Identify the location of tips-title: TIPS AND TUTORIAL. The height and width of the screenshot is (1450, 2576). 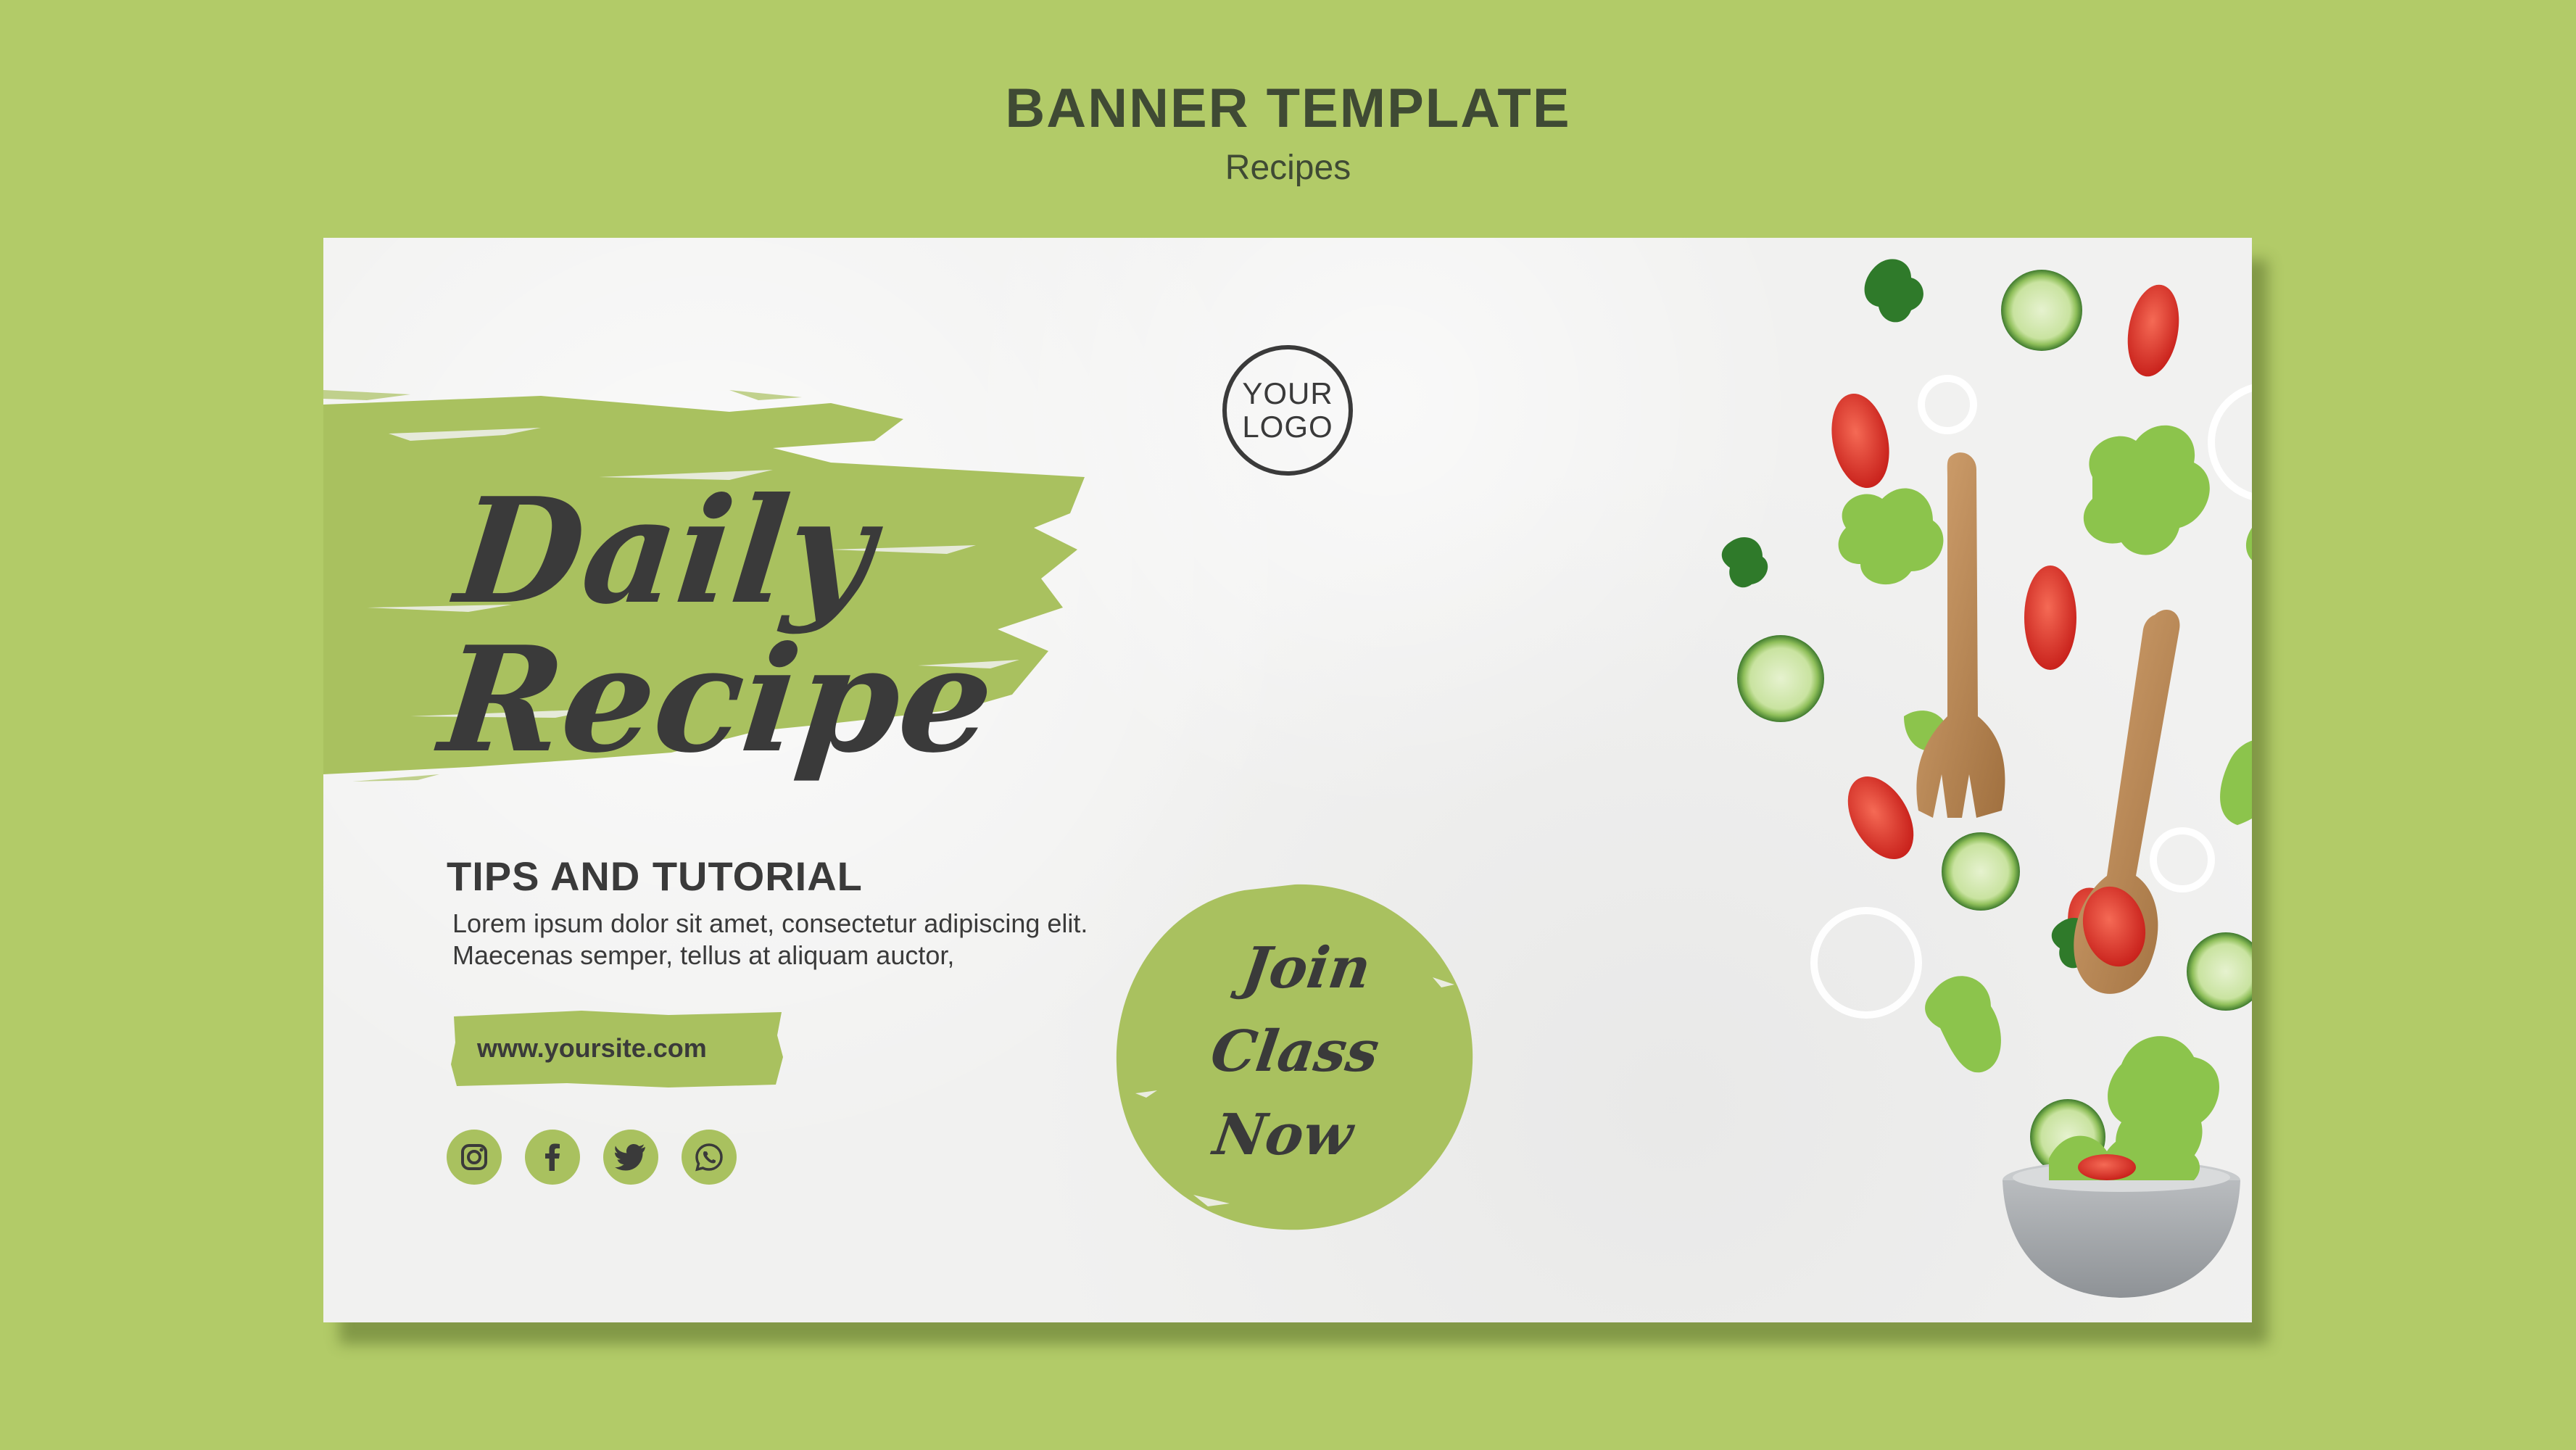
(655, 876).